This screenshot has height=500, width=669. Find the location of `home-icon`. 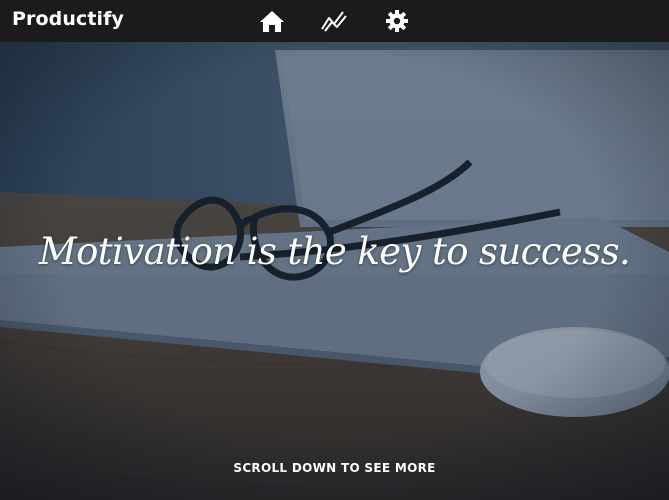

home-icon is located at coordinates (272, 21).